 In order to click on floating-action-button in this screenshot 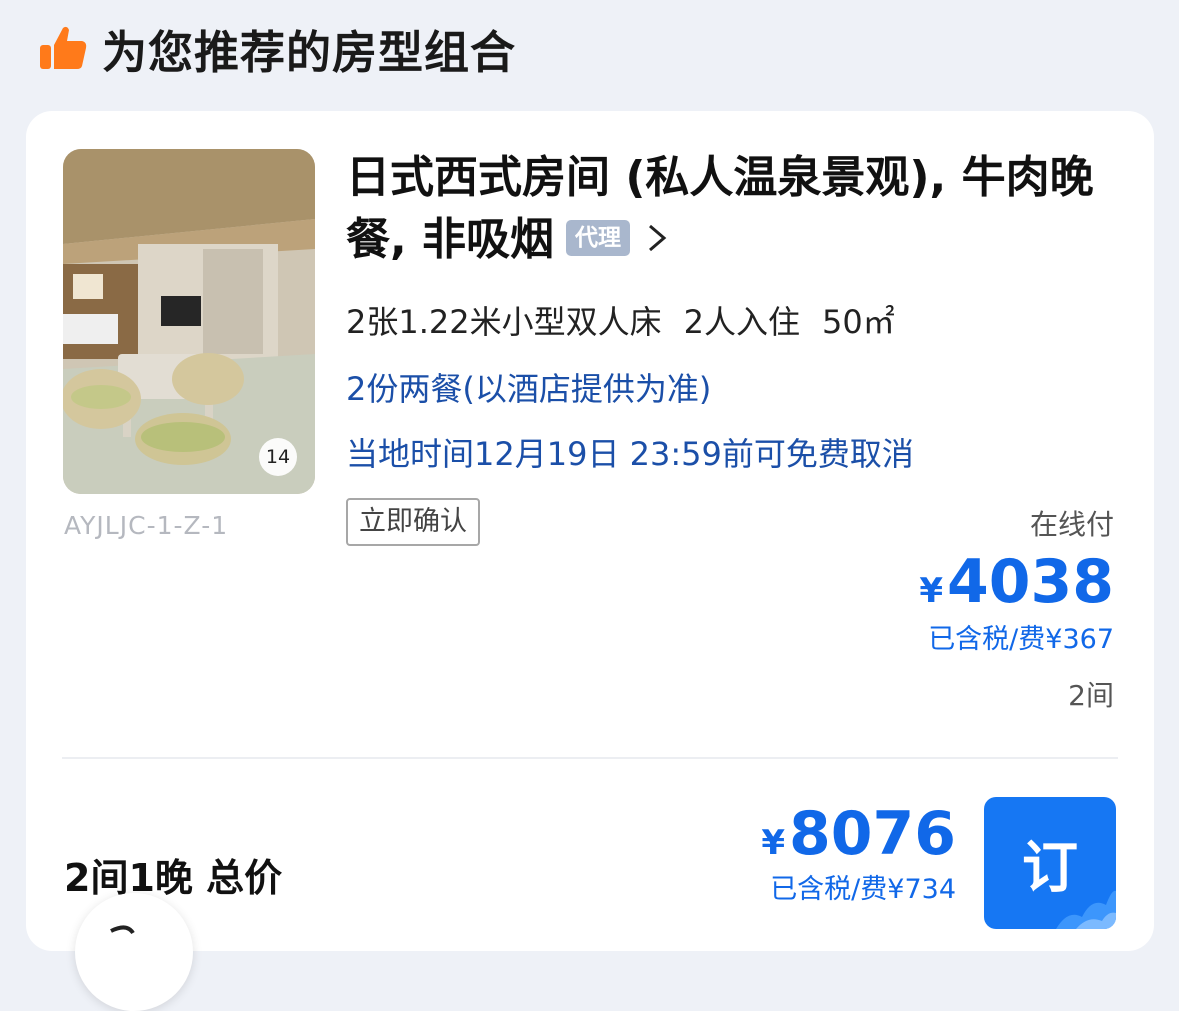, I will do `click(134, 952)`.